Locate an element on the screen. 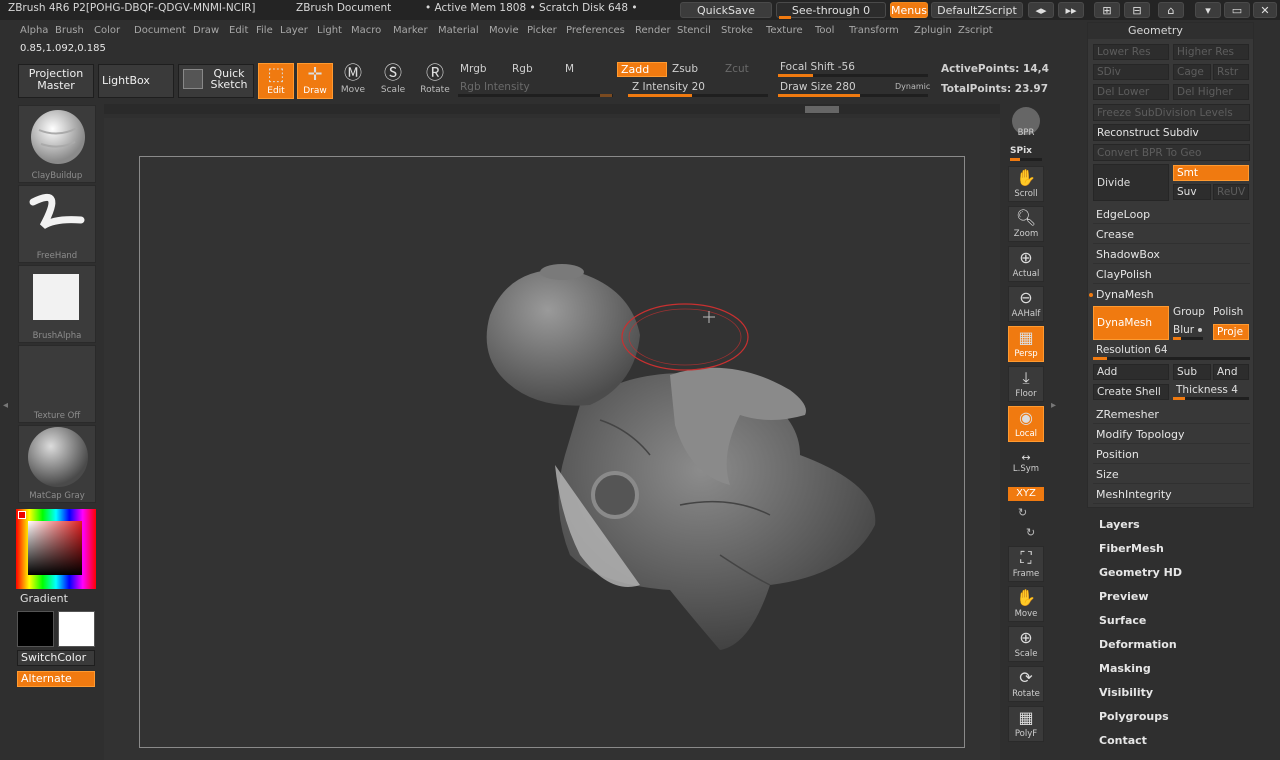  menu-color: Color is located at coordinates (107, 30).